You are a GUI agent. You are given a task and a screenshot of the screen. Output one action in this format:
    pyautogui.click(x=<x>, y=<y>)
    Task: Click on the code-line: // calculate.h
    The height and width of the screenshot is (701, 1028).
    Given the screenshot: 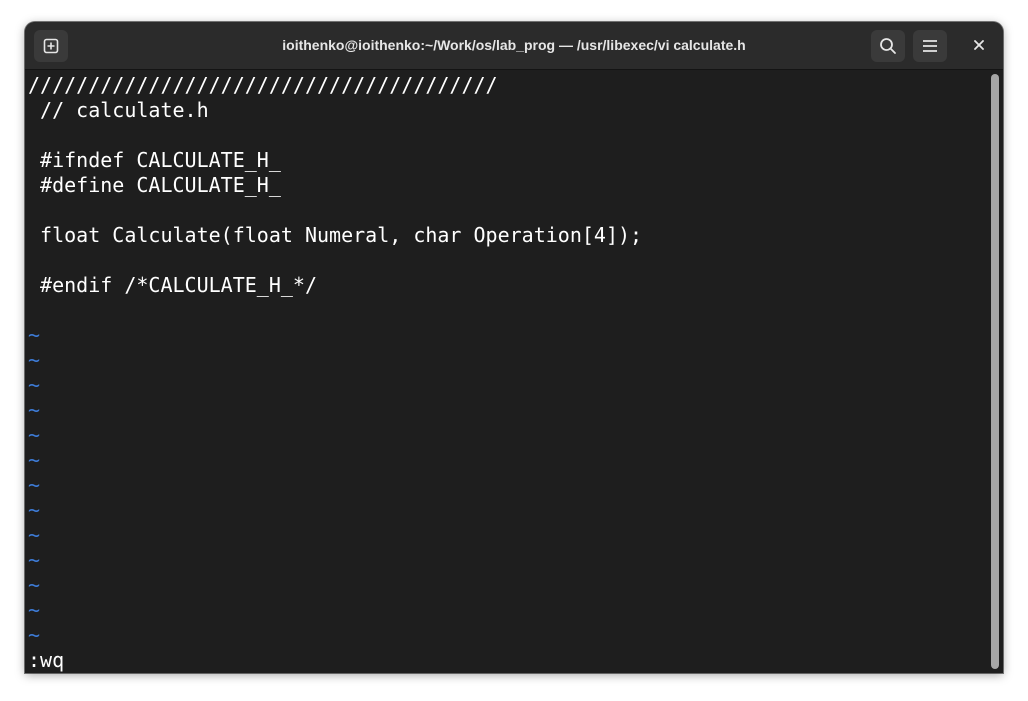 What is the action you would take?
    pyautogui.click(x=118, y=110)
    